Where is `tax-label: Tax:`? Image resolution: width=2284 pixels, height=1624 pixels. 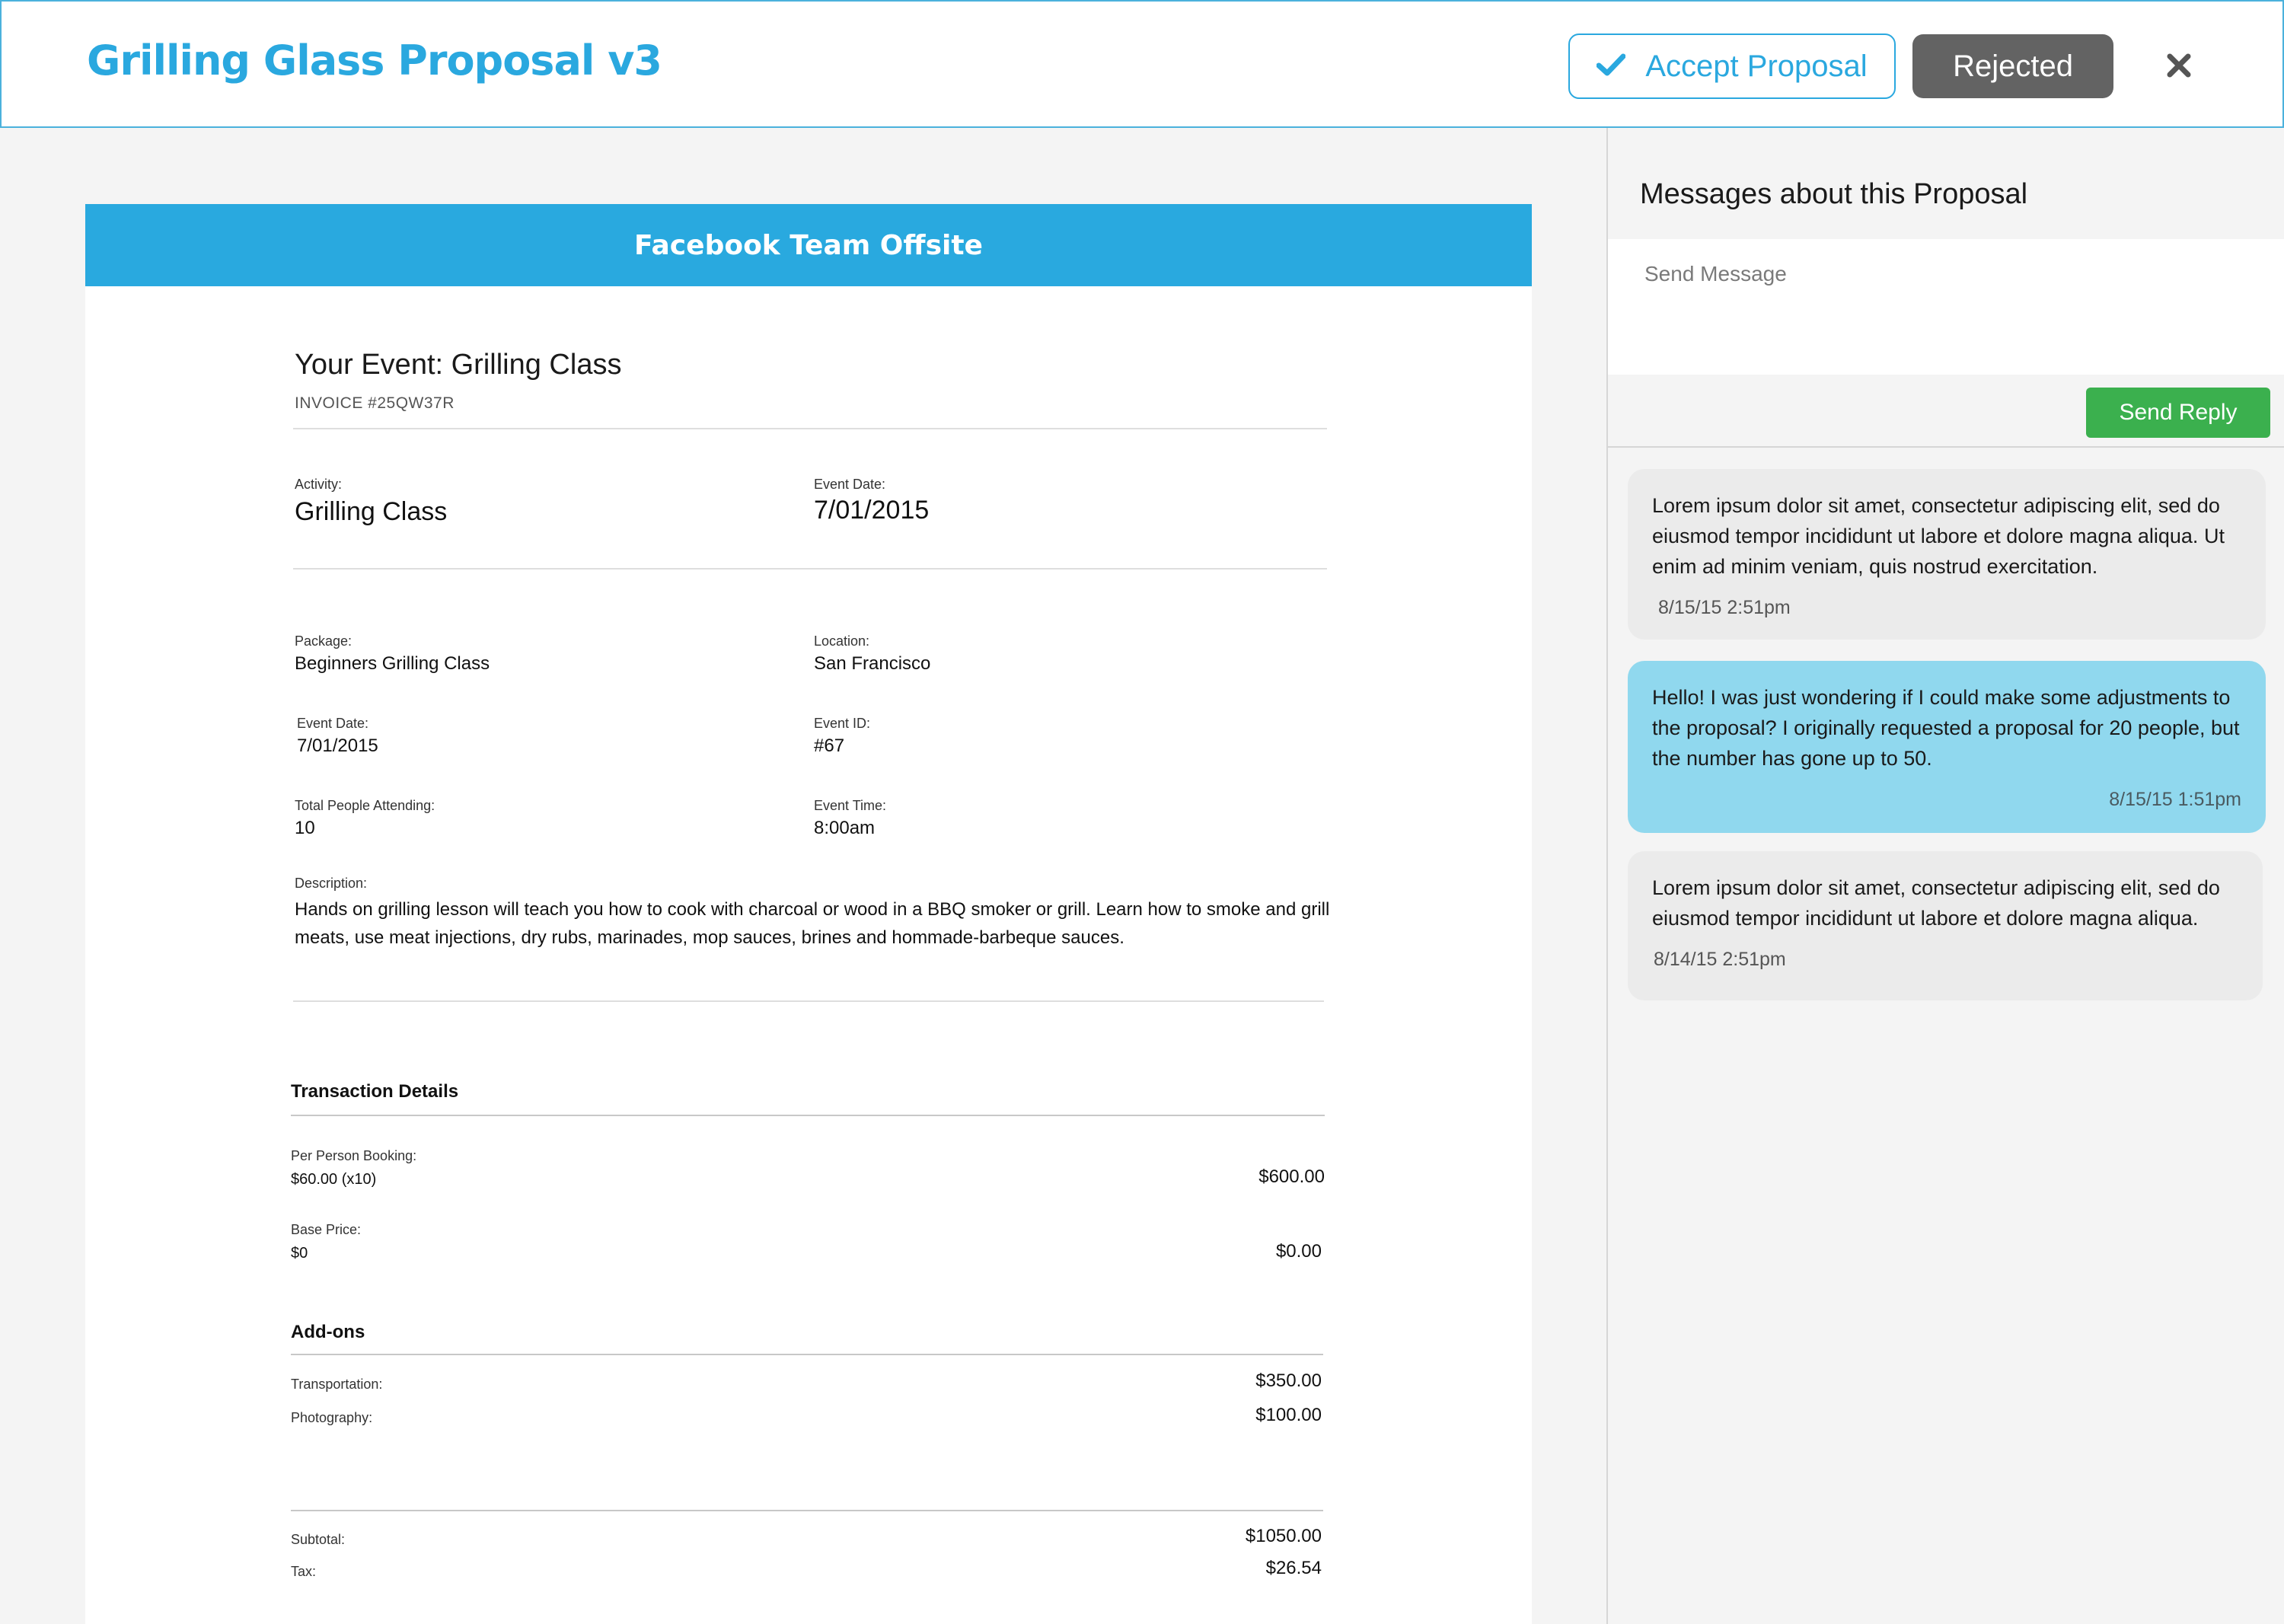
tax-label: Tax: is located at coordinates (304, 1572).